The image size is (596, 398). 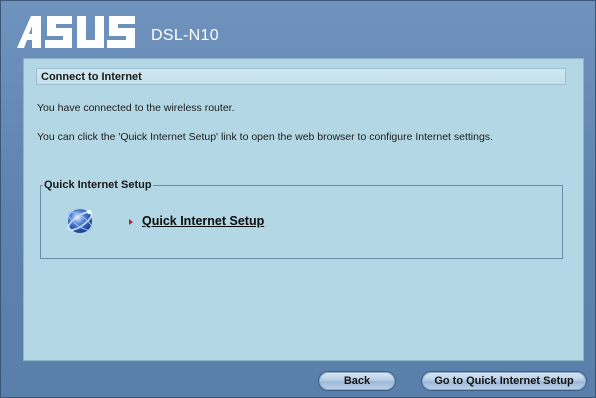 I want to click on back-button: Back, so click(x=357, y=381).